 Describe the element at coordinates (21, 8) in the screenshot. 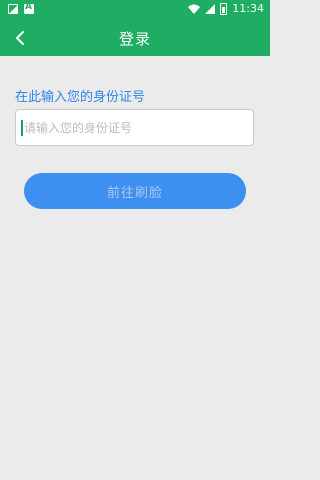

I see `status-left` at that location.